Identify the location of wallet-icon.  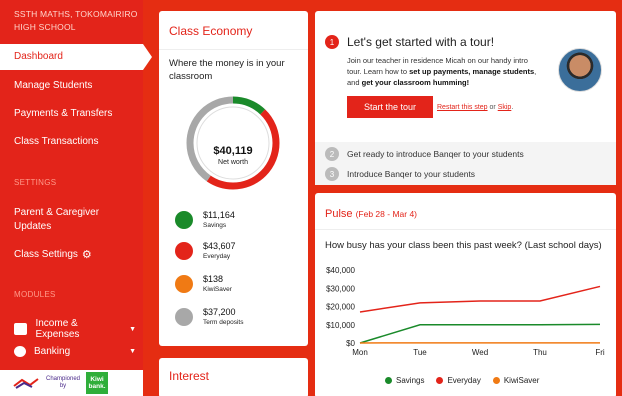
(21, 329).